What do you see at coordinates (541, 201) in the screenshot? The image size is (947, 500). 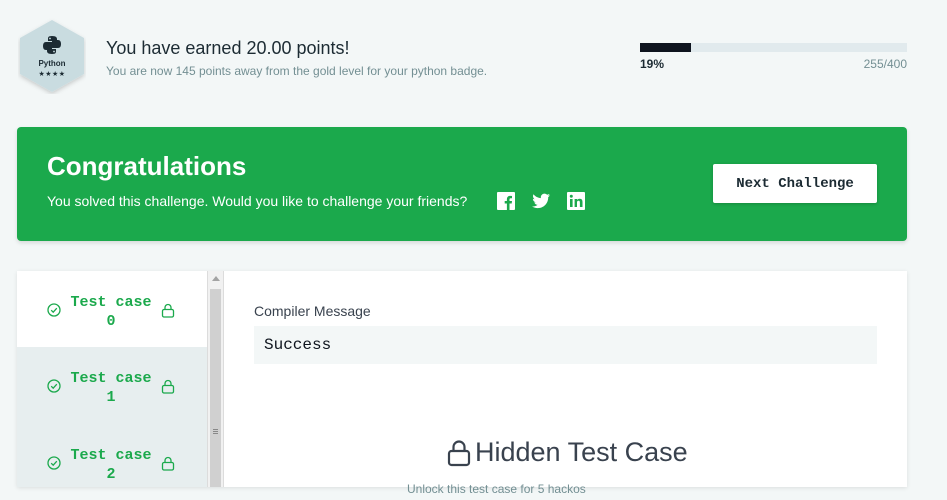 I see `twitter-icon` at bounding box center [541, 201].